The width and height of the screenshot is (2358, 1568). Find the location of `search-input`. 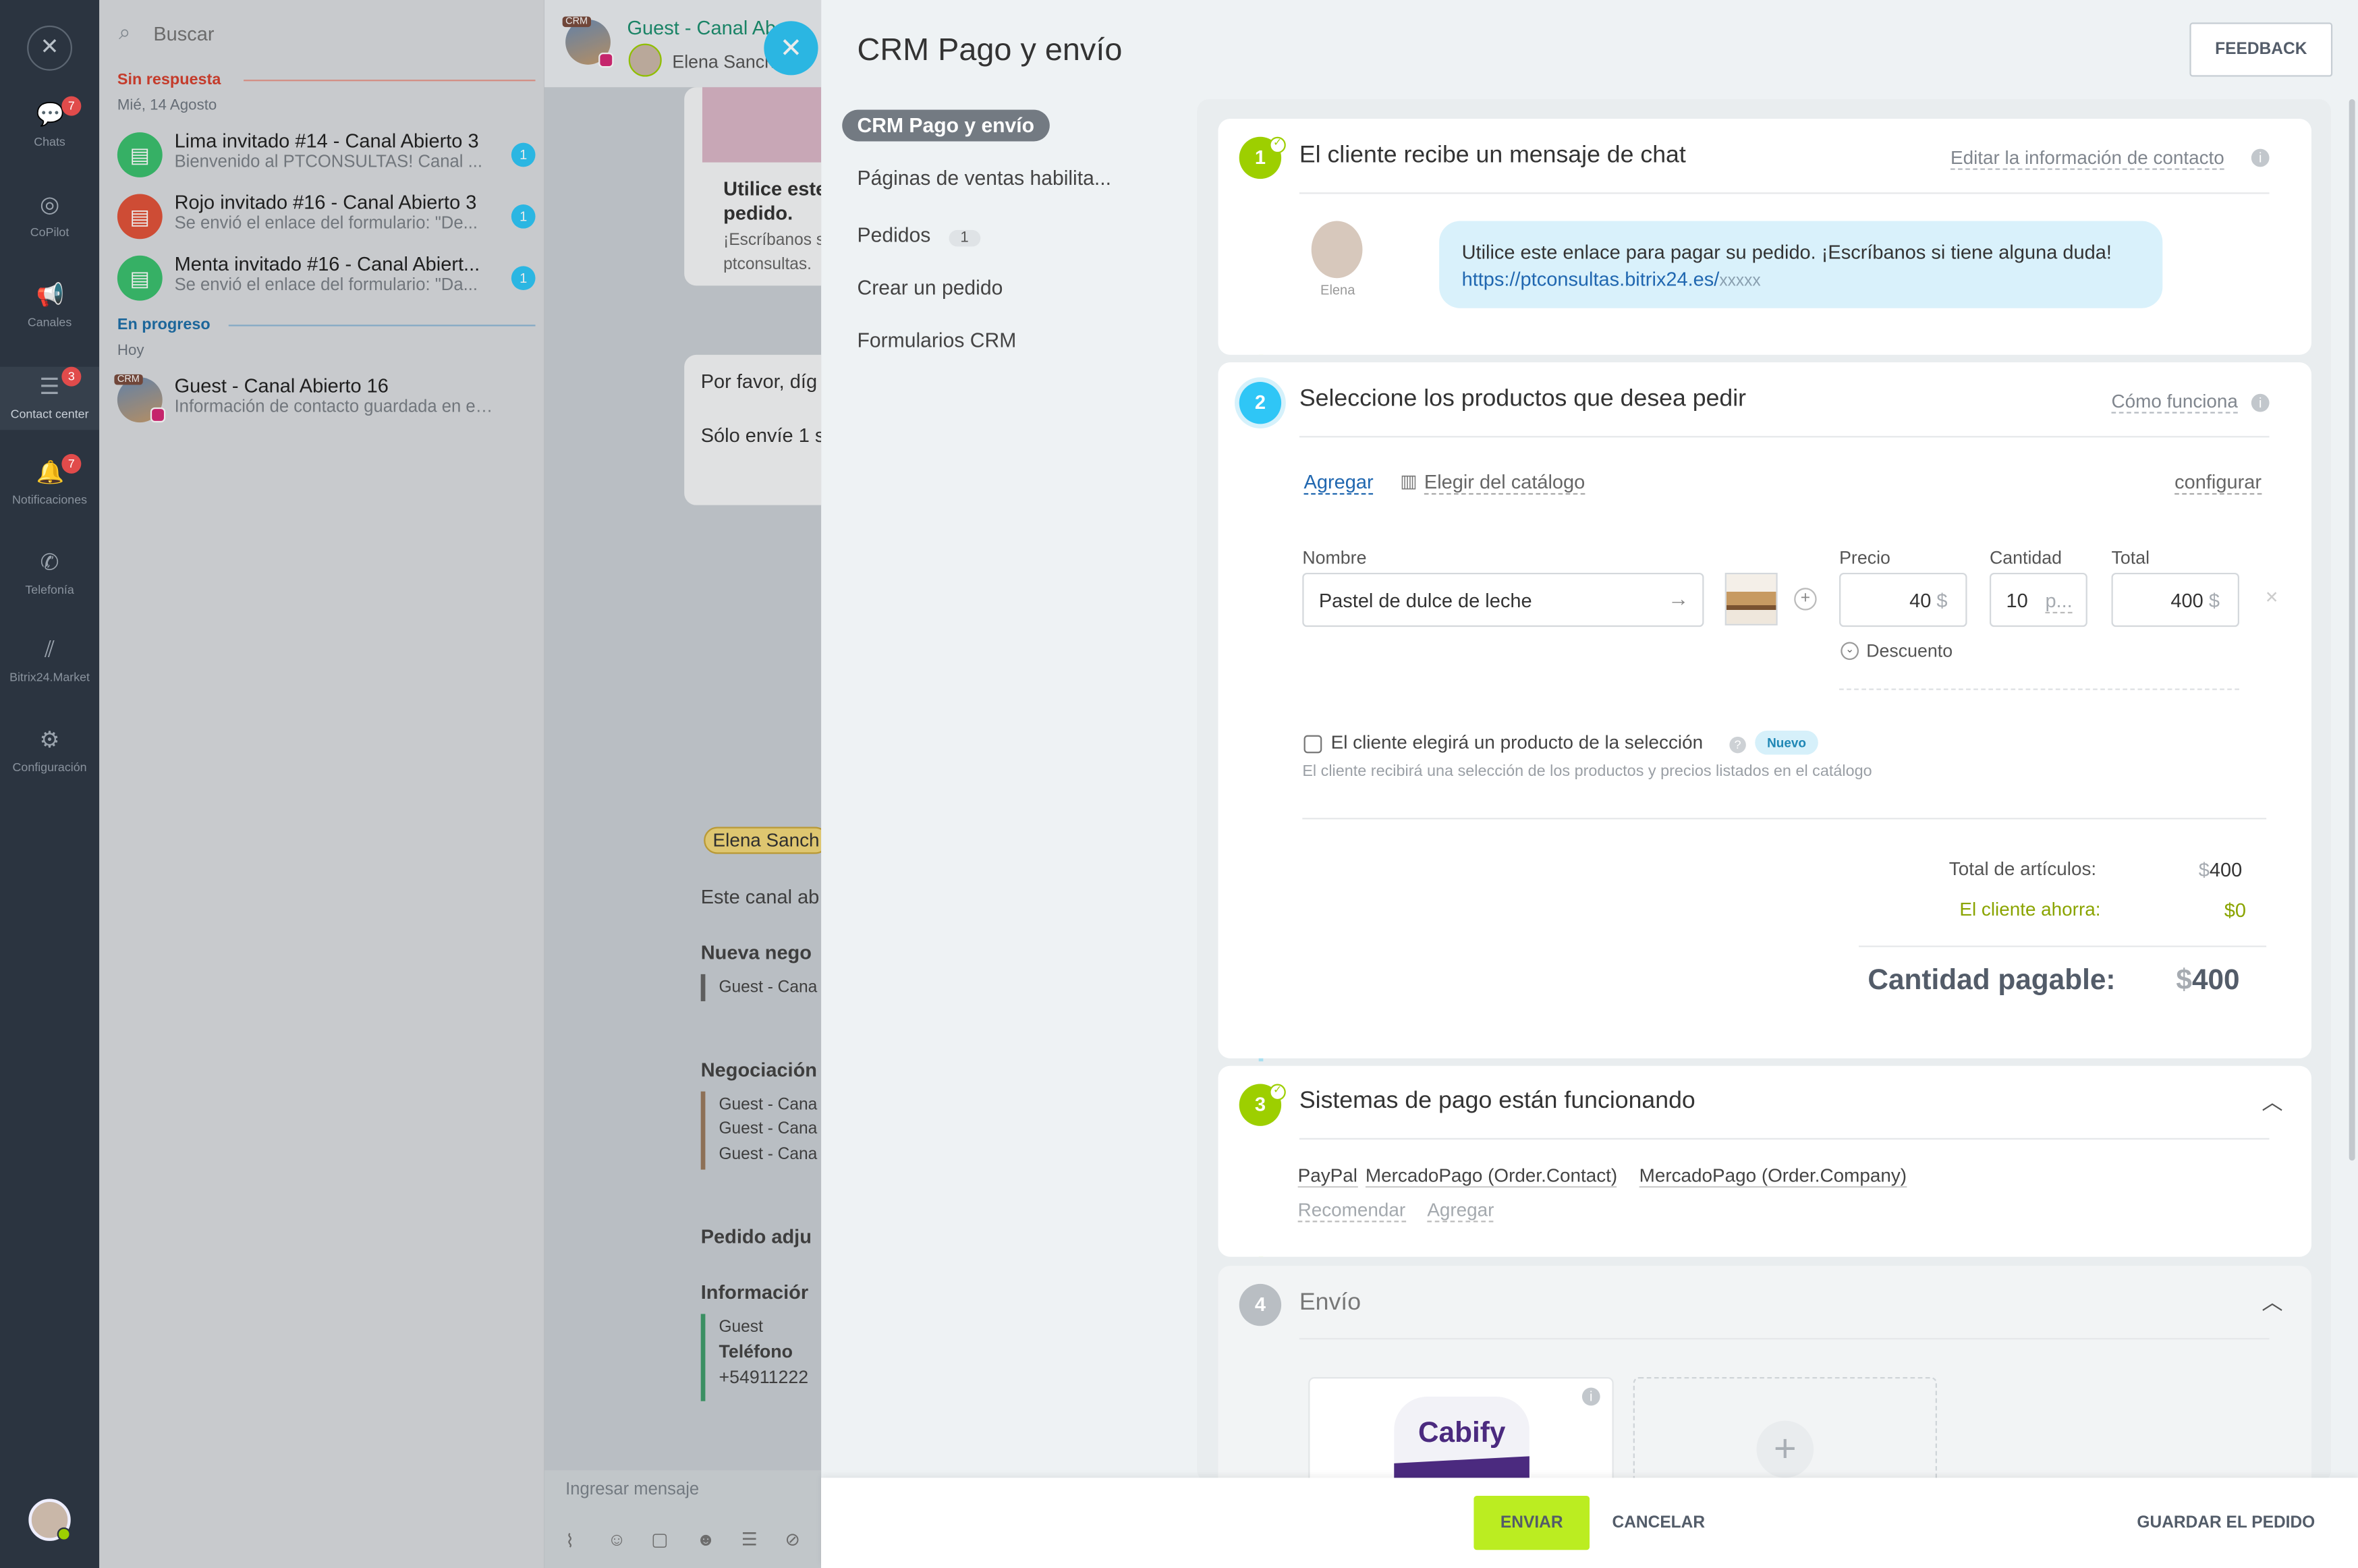

search-input is located at coordinates (334, 33).